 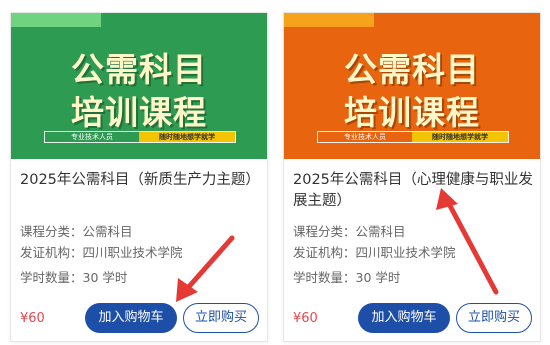 What do you see at coordinates (413, 191) in the screenshot?
I see `course-title: 2025年公需科目（心理健康与职业发展主题）` at bounding box center [413, 191].